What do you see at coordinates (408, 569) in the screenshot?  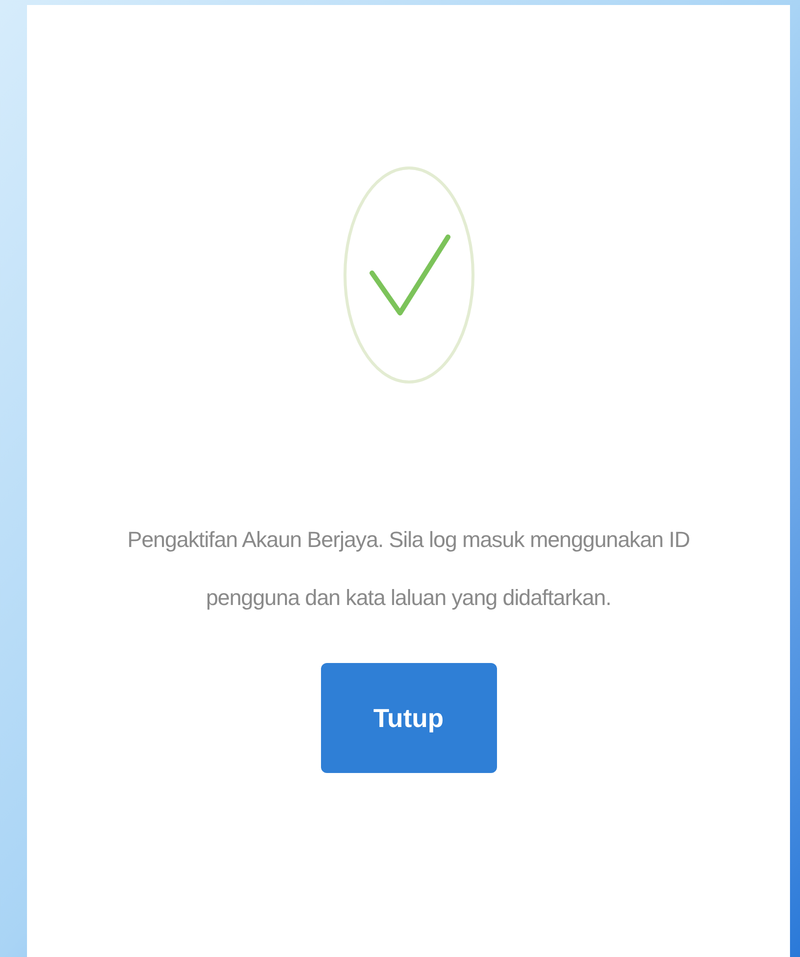 I see `success-message: Pengaktifan Akaun Berjaya. Sila log masuk menggunakan ID pengguna dan kata laluan yang didaftarkan.` at bounding box center [408, 569].